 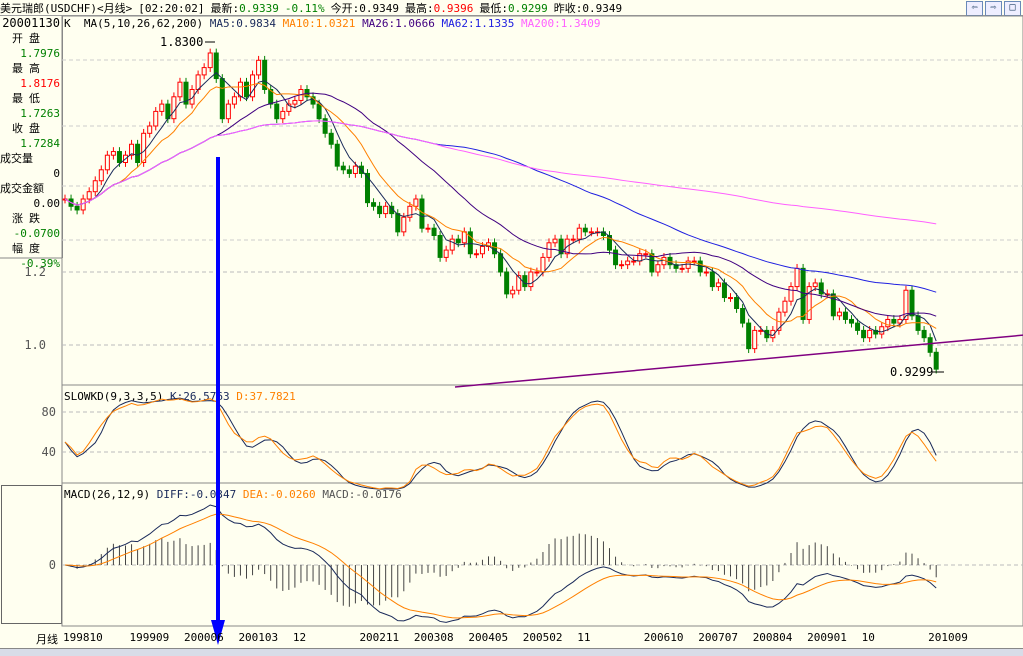 What do you see at coordinates (718, 637) in the screenshot?
I see `x-tick-label: 200707` at bounding box center [718, 637].